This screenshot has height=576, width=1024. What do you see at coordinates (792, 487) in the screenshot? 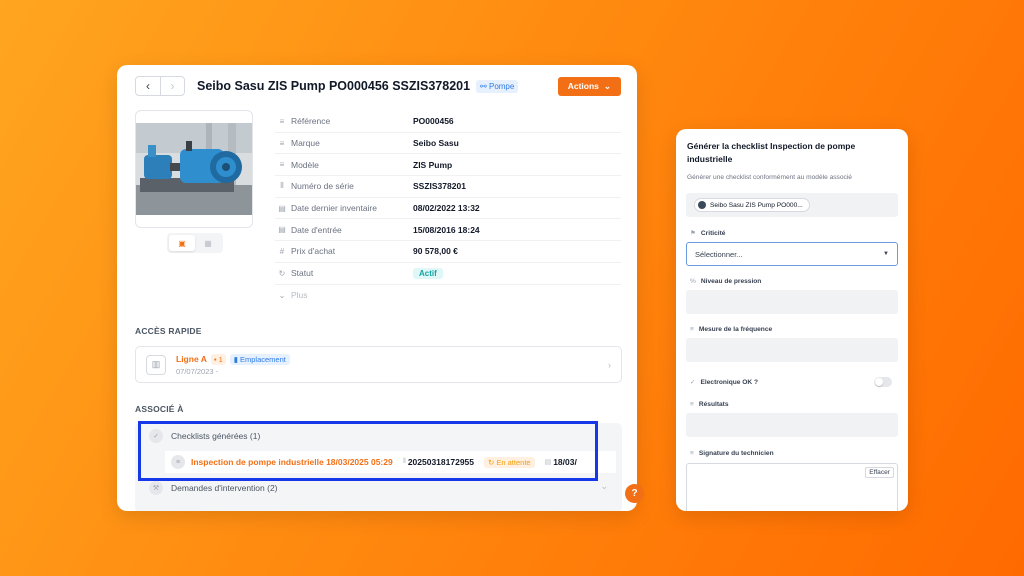
I see `signature-pad: Effacer` at bounding box center [792, 487].